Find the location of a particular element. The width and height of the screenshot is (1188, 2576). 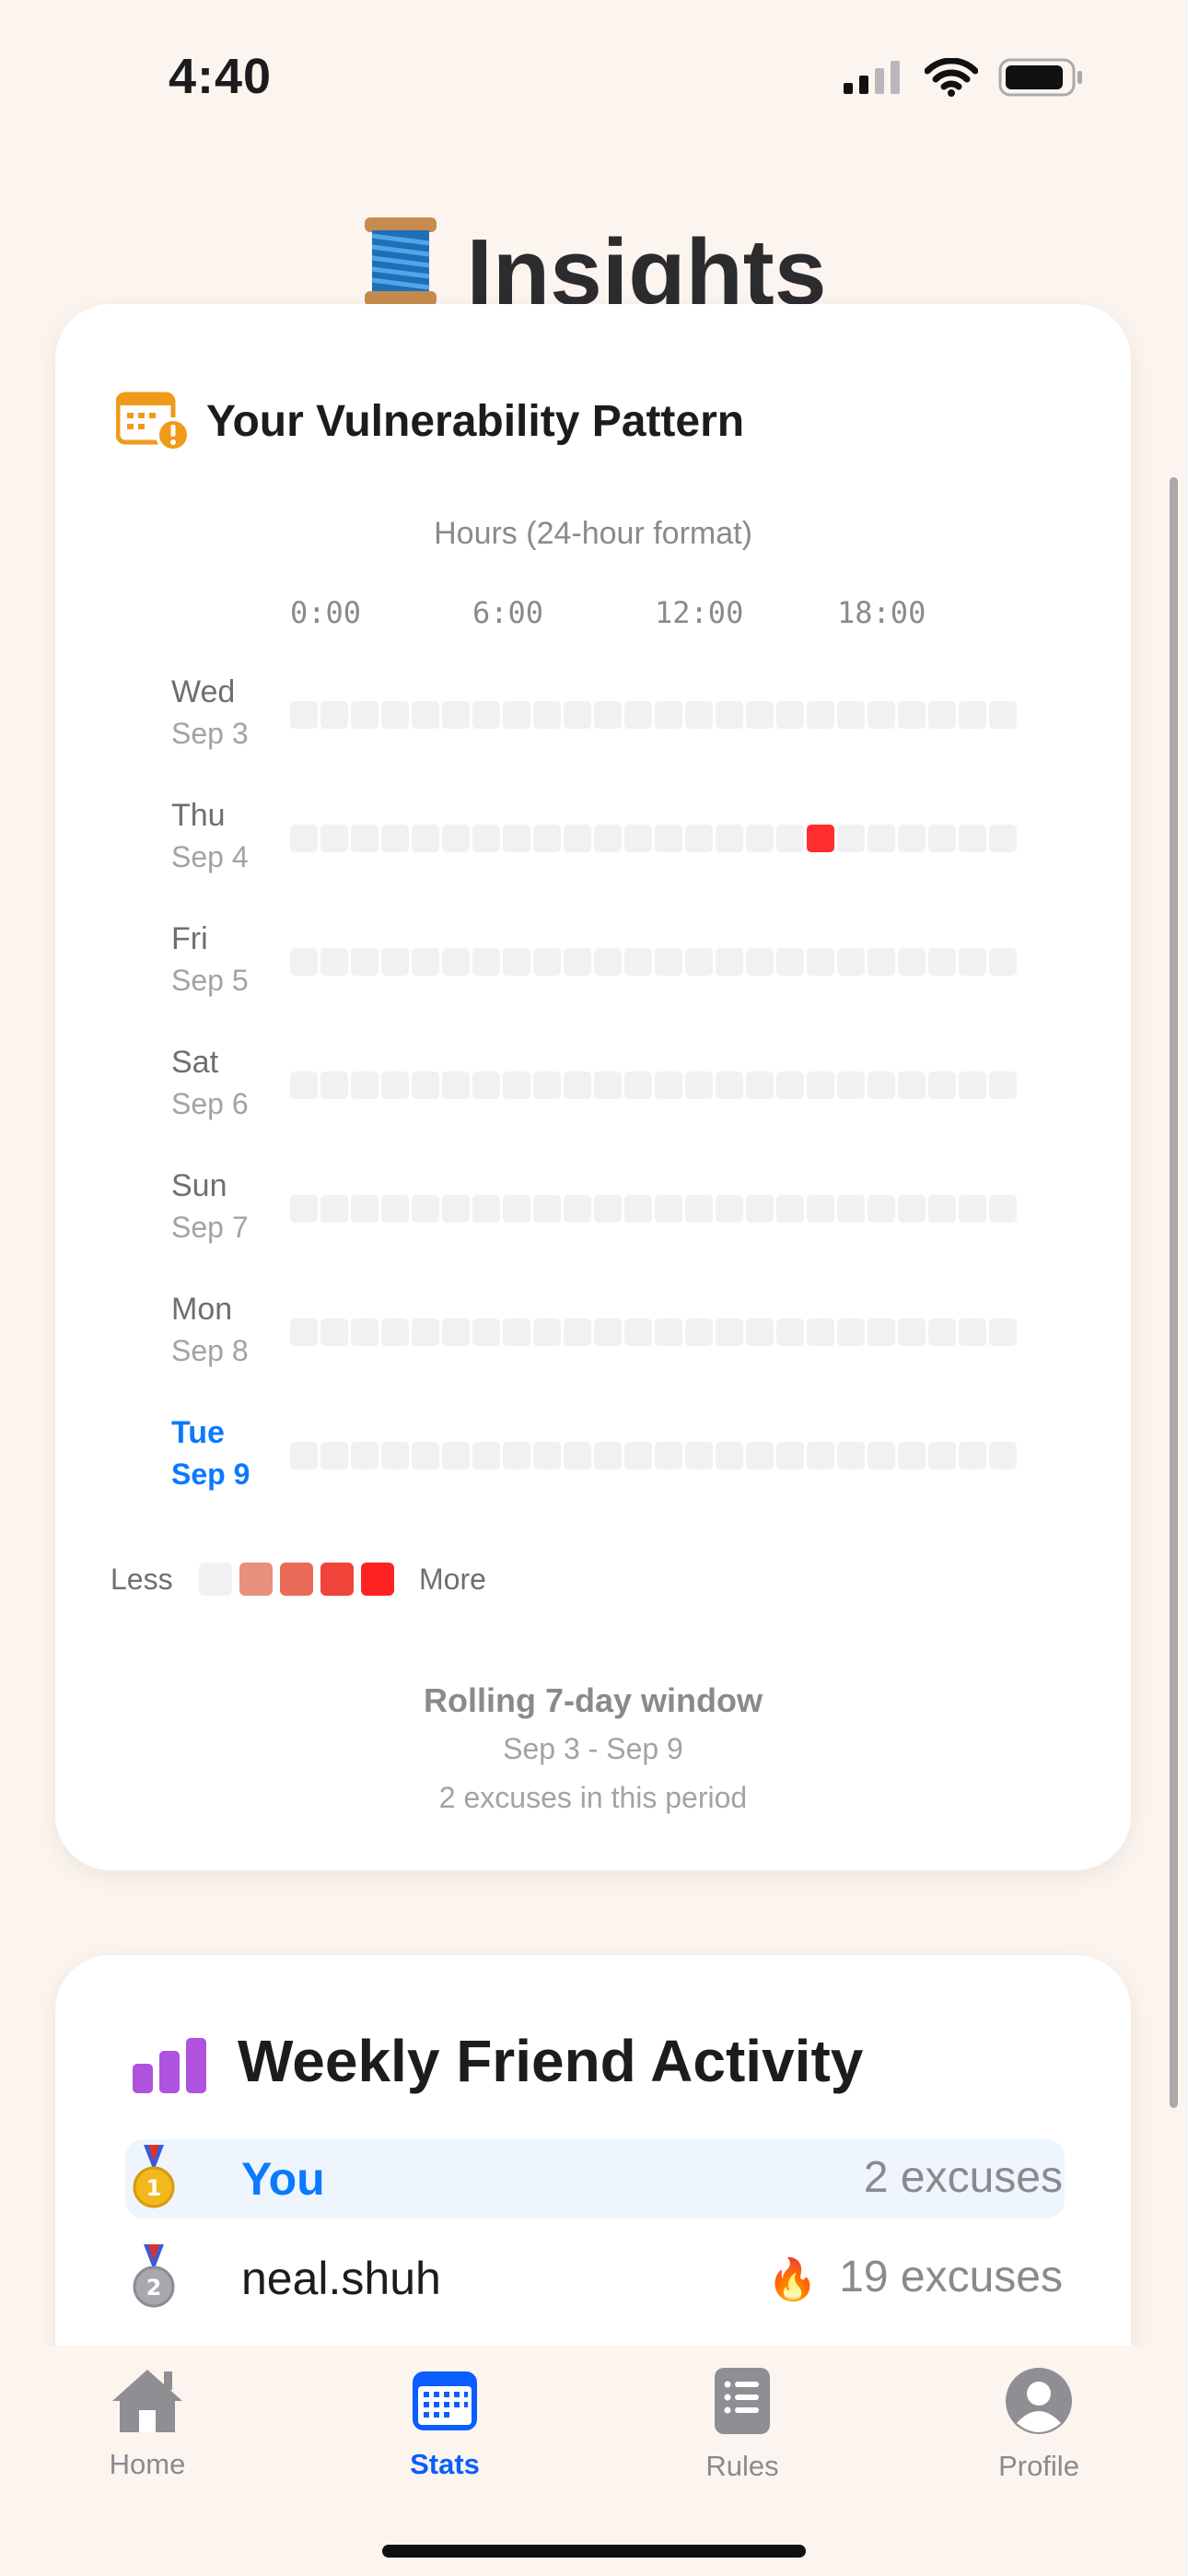

tab-home: Home is located at coordinates (147, 2423).